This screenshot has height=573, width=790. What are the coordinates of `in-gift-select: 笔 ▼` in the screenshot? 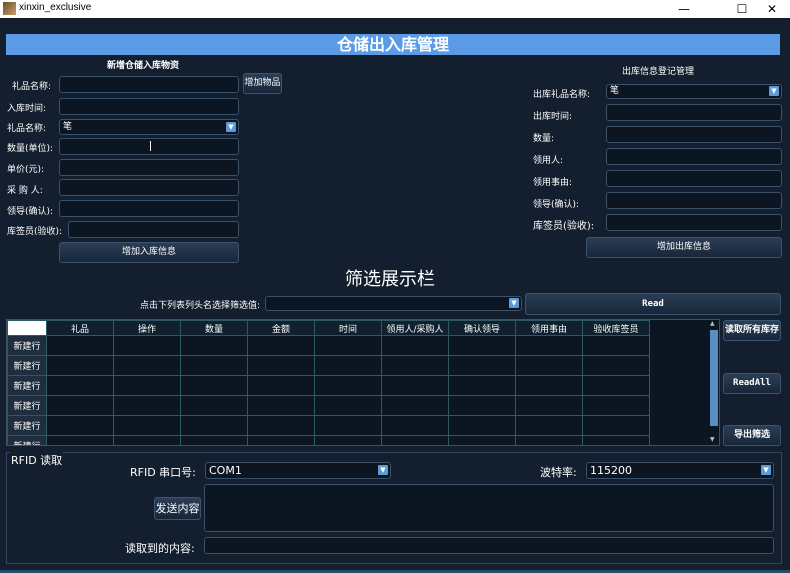 It's located at (149, 127).